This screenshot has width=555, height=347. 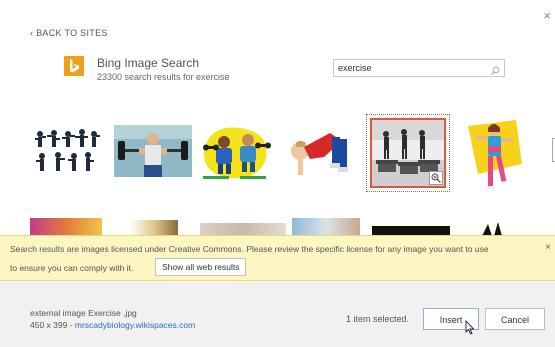 What do you see at coordinates (83, 313) in the screenshot?
I see `selected-image-info: external image Exercise .jpg` at bounding box center [83, 313].